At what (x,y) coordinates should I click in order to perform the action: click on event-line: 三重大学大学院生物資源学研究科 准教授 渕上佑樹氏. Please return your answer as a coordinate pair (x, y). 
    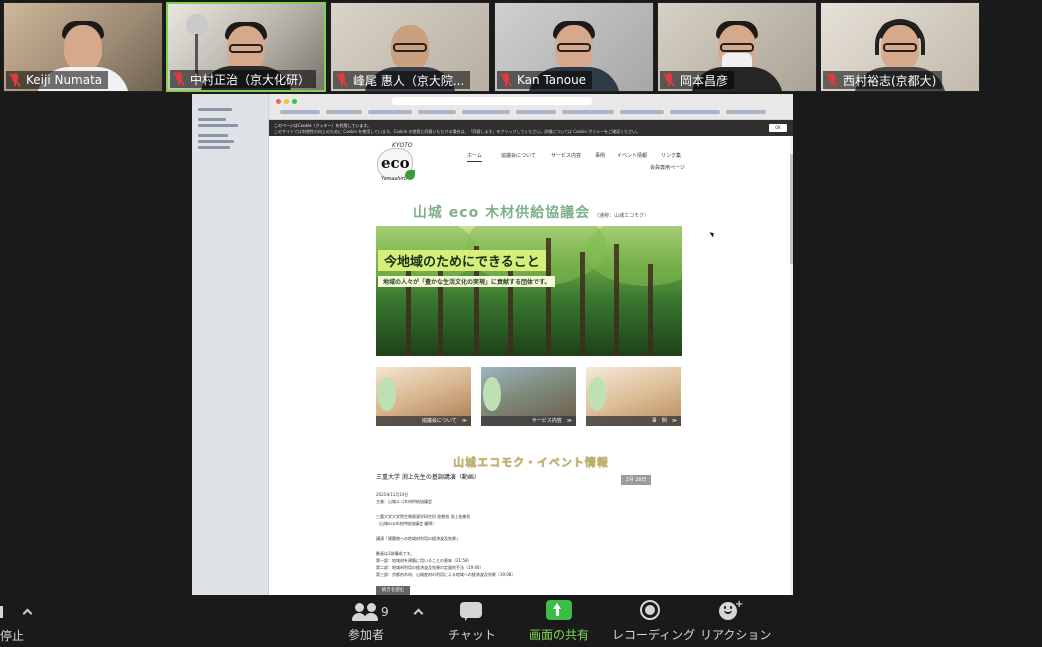
    Looking at the image, I should click on (423, 516).